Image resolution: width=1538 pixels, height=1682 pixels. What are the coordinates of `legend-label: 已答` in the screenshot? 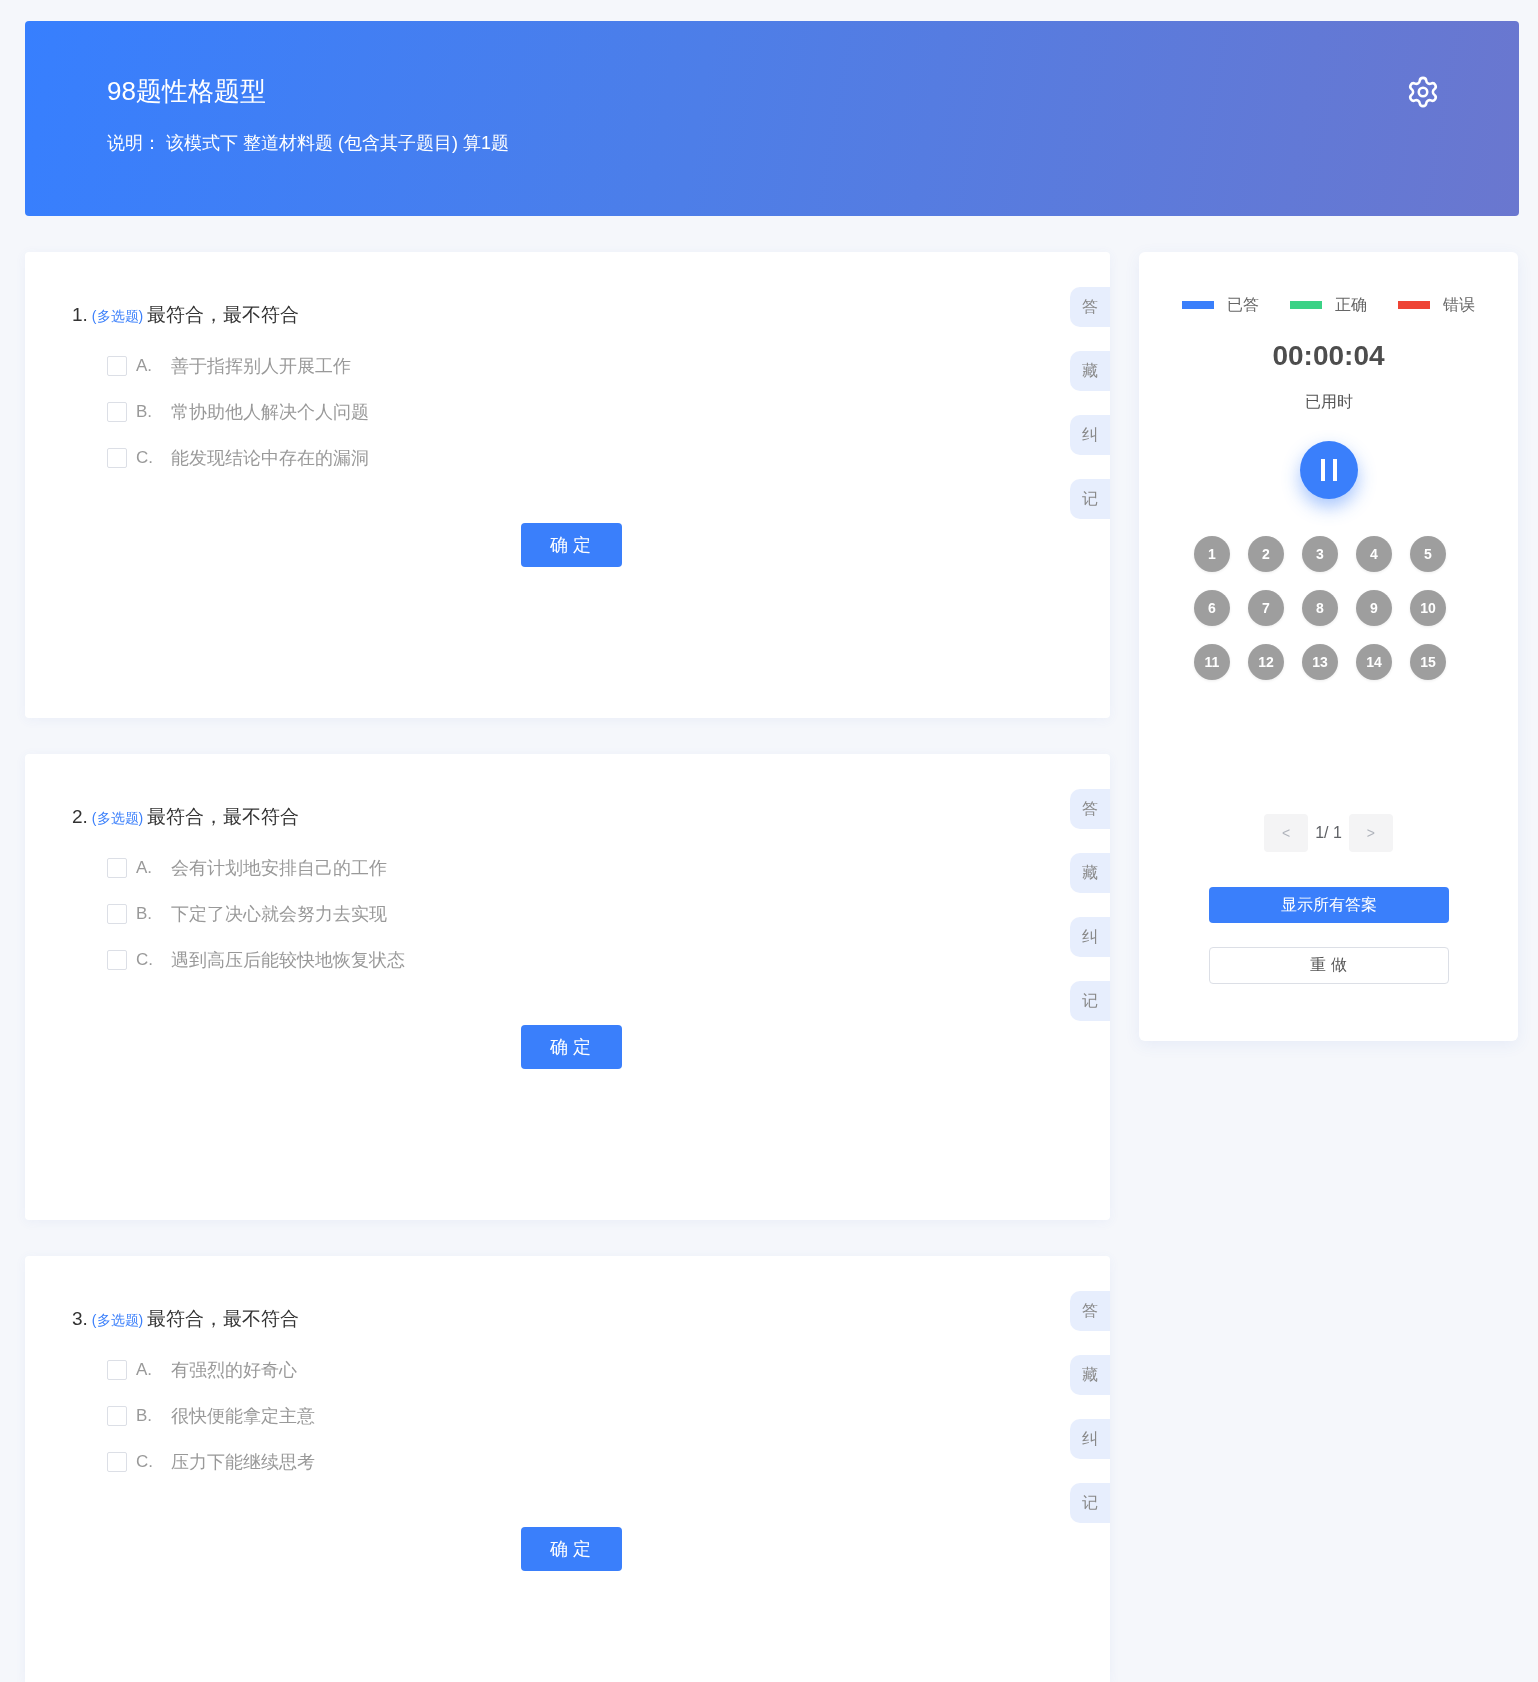 It's located at (1243, 305).